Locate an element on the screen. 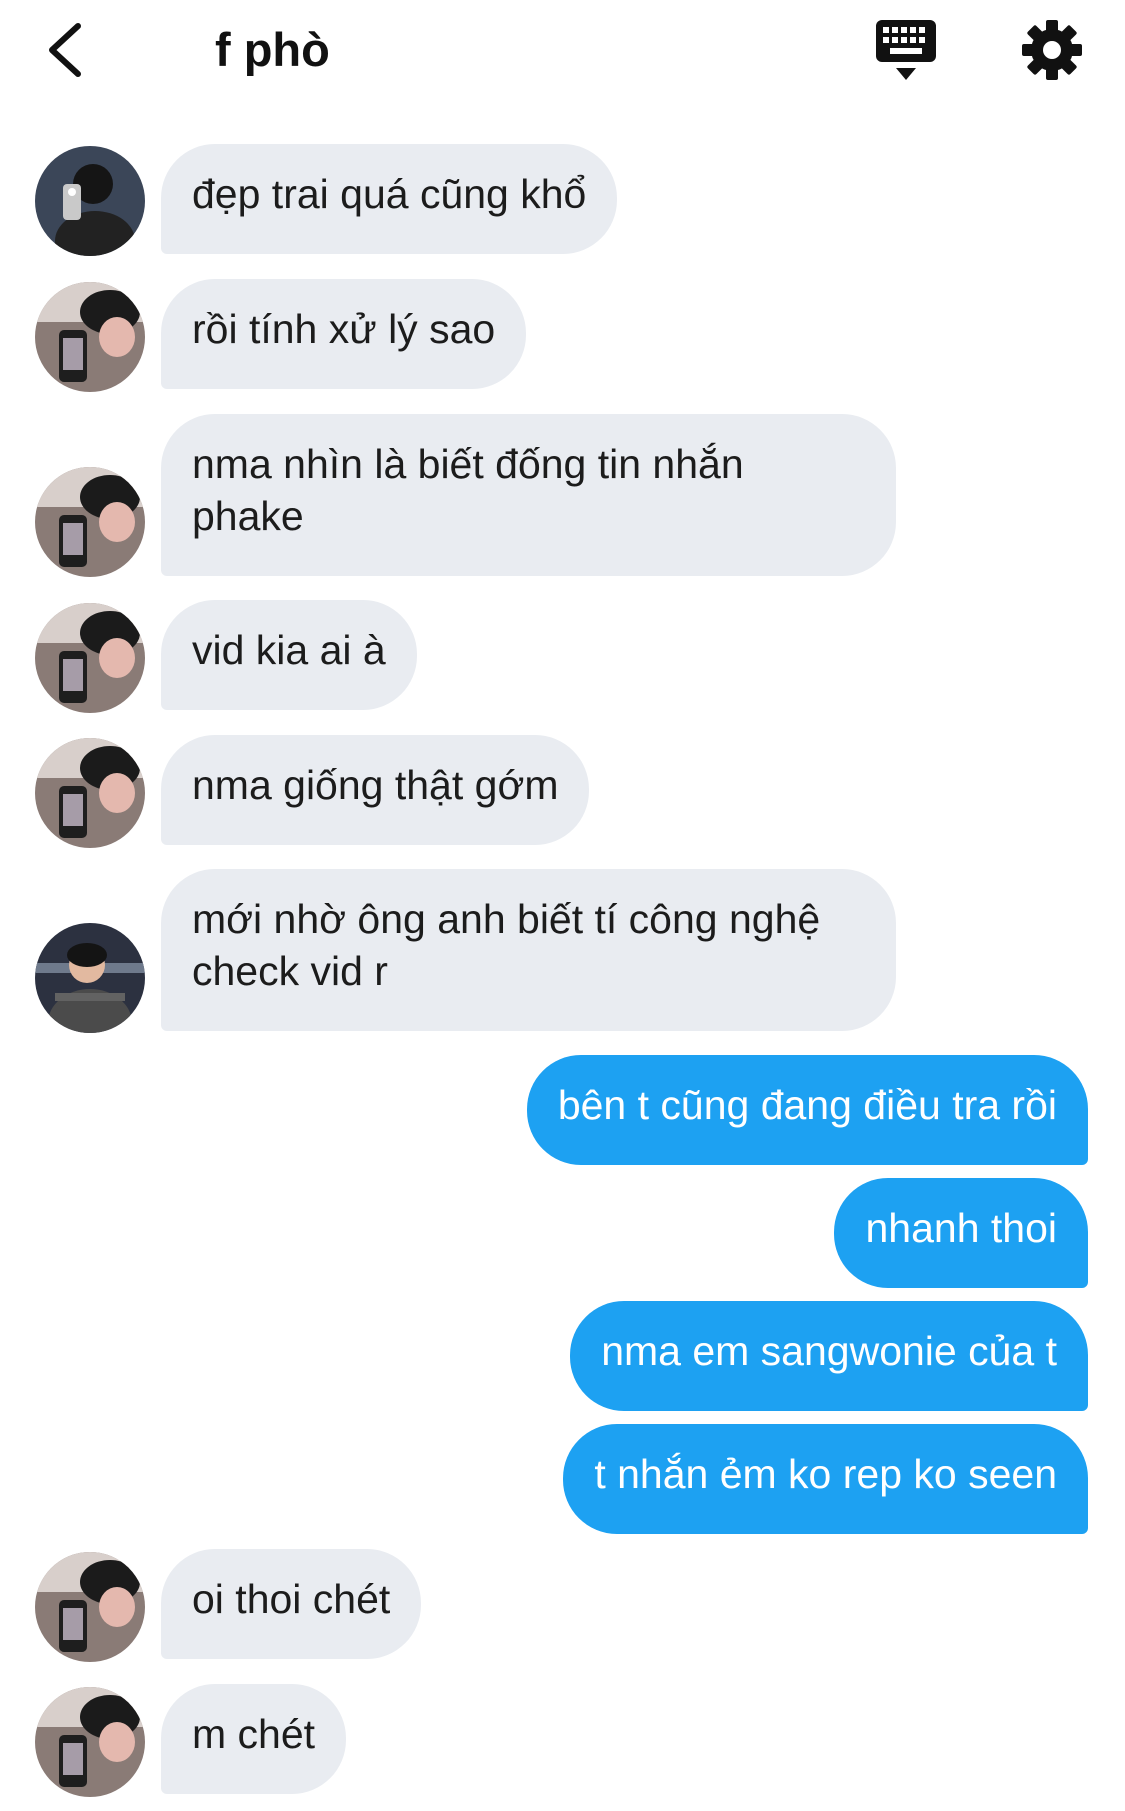 This screenshot has height=1811, width=1125. message-bubble-outgoing: nhanh thoi is located at coordinates (961, 1233).